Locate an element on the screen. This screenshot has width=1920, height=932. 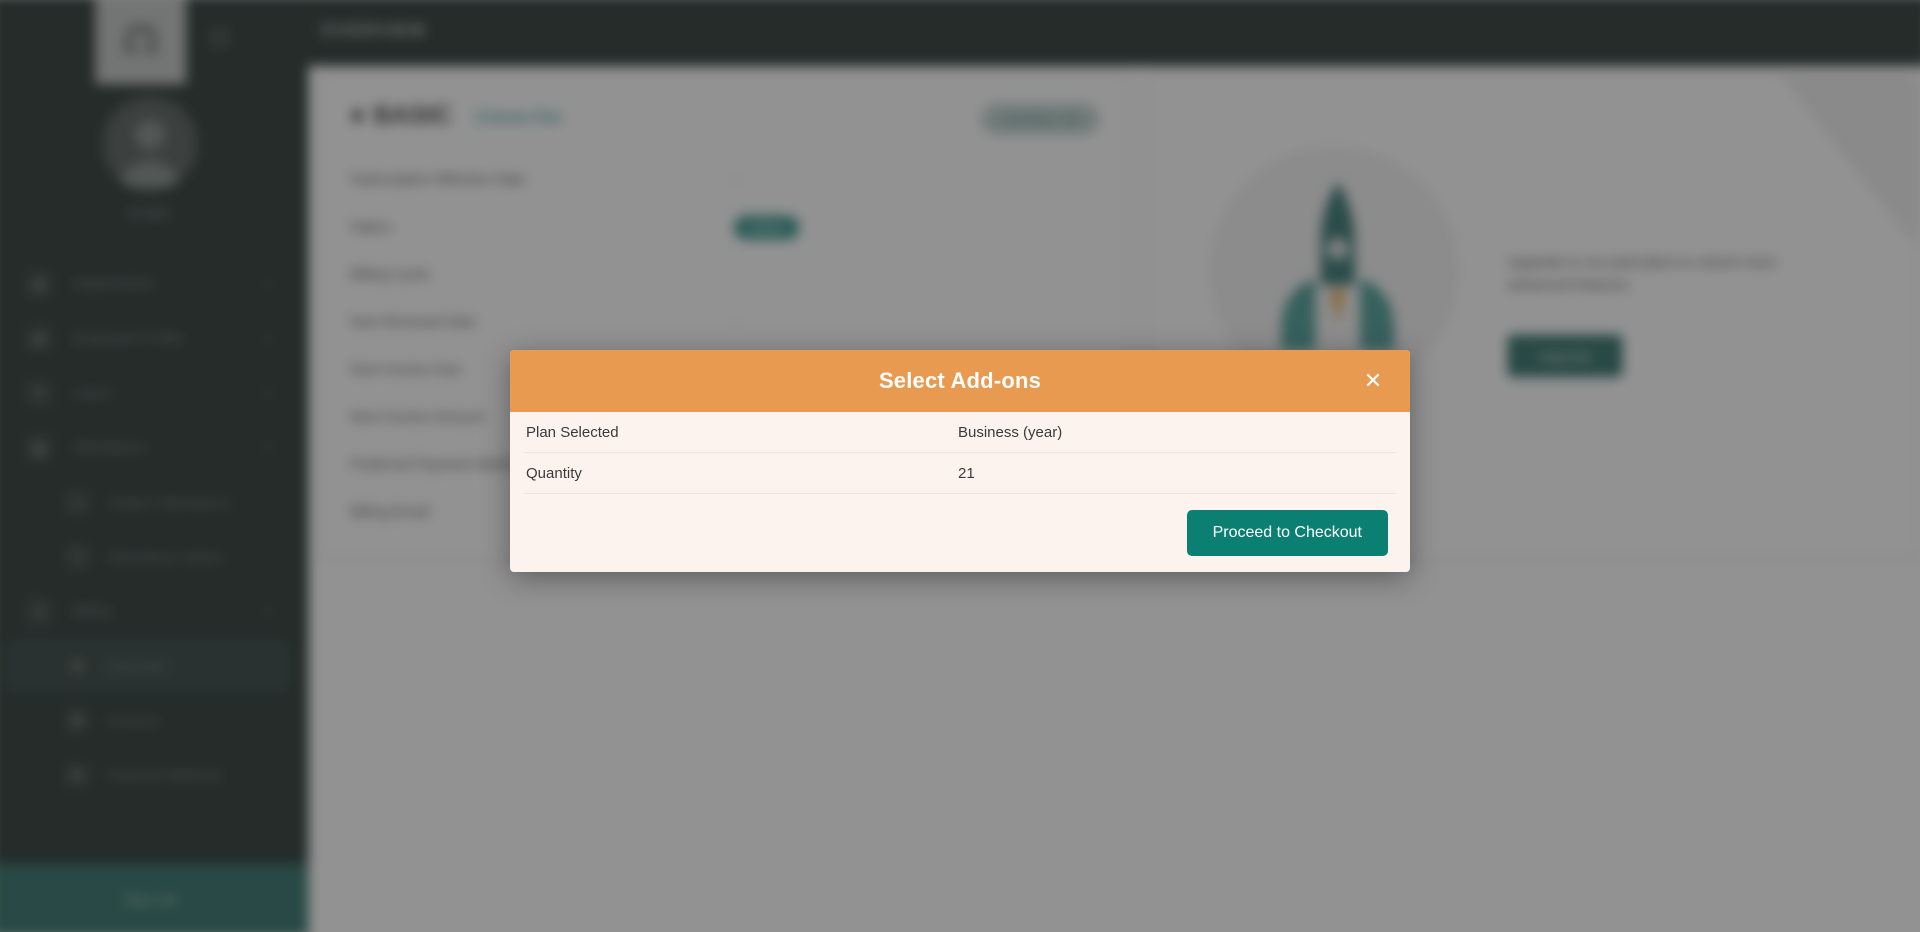
modal-footer: Proceed to Checkout is located at coordinates (960, 533).